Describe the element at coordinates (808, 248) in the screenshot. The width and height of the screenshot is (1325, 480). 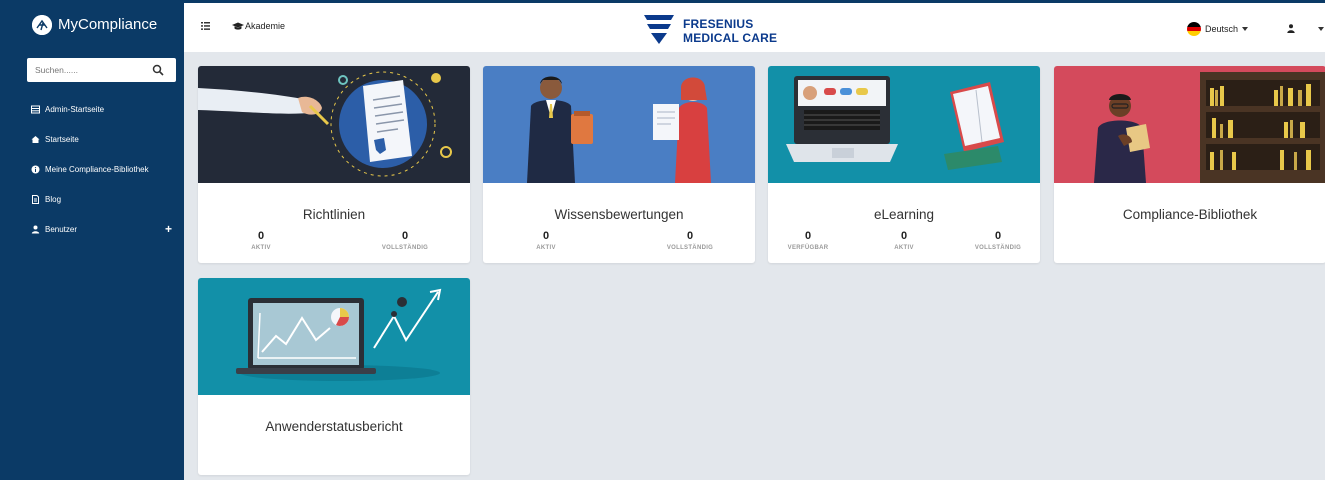
I see `stat-label: VERFÜGBAR` at that location.